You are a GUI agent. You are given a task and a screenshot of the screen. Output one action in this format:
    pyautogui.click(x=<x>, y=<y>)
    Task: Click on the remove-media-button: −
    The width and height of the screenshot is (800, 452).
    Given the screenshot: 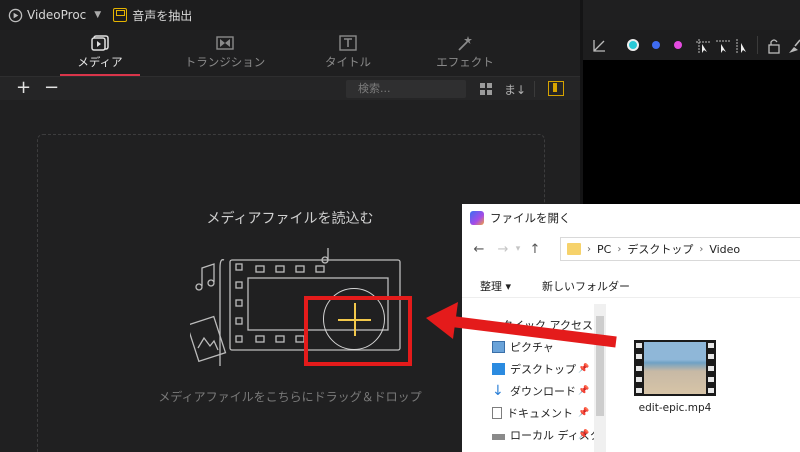 What is the action you would take?
    pyautogui.click(x=51, y=88)
    